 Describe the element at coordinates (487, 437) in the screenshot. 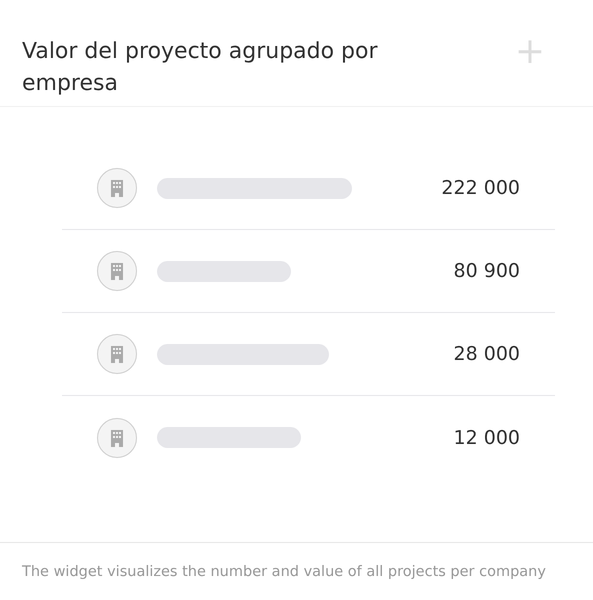

I see `project-value: 12 000` at that location.